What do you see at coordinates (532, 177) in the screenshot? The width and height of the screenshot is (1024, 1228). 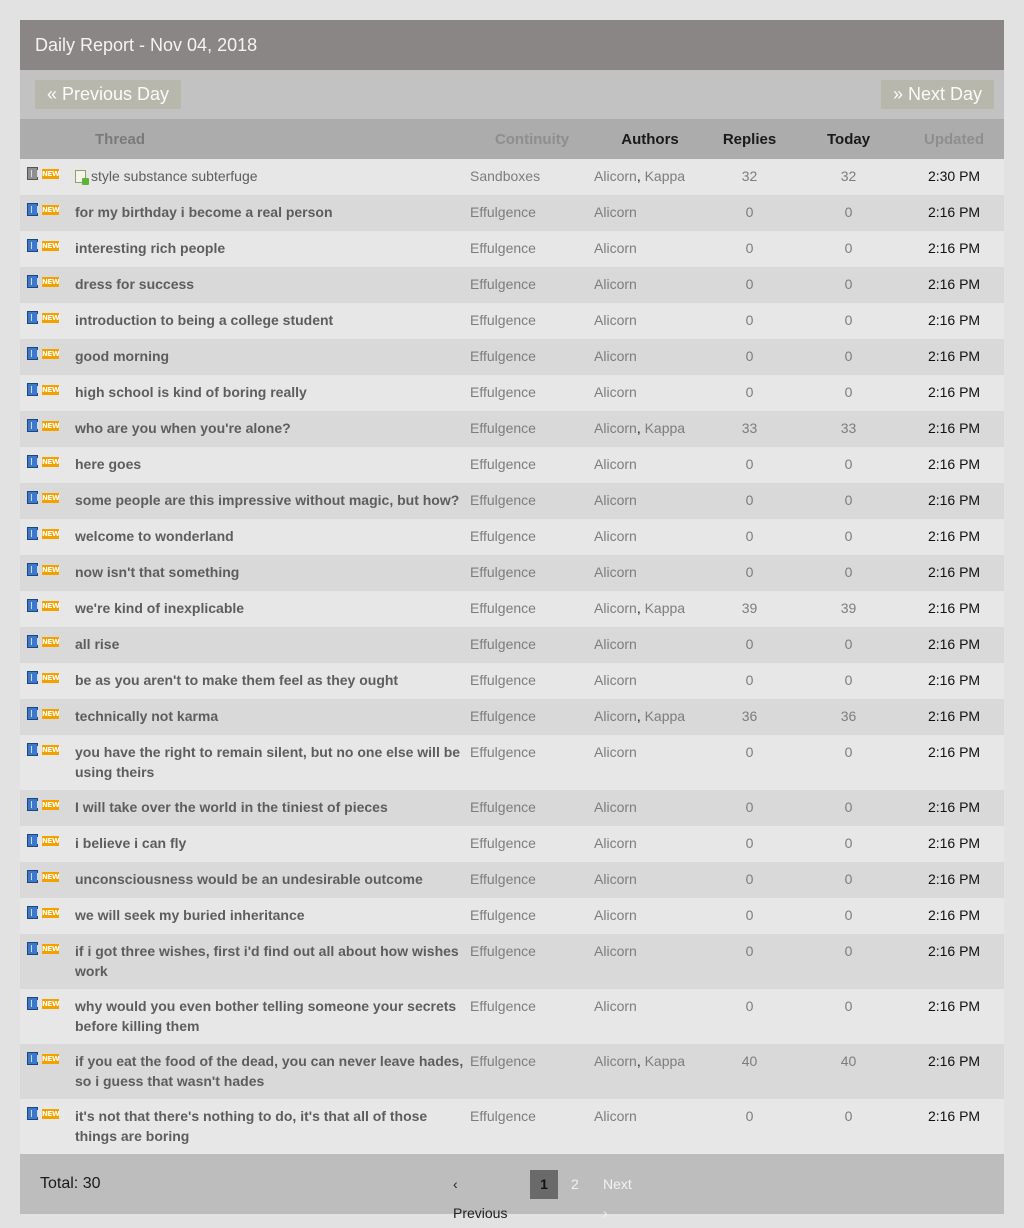 I see `continuity-link: Sandboxes` at bounding box center [532, 177].